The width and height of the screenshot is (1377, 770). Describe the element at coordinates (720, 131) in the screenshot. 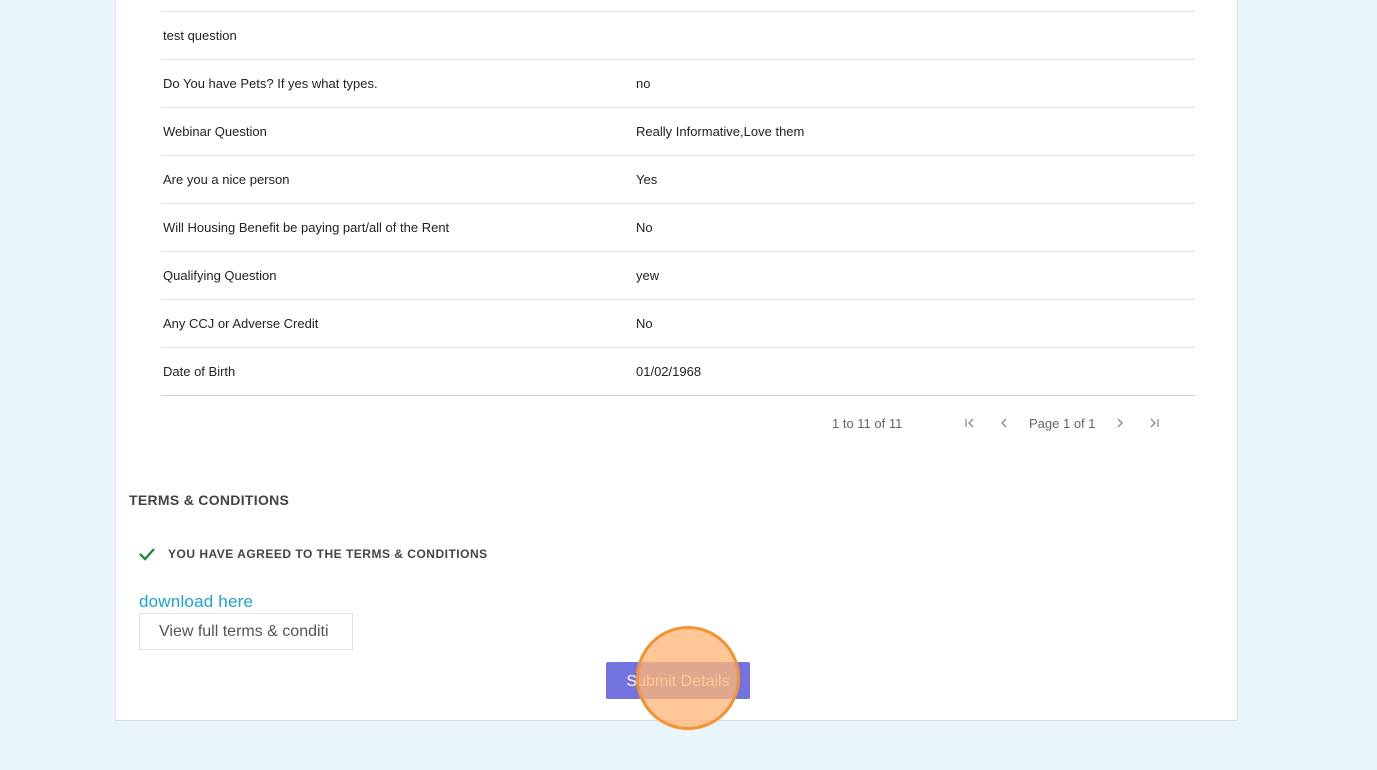

I see `answer-cell: Really Informative,Love them` at that location.